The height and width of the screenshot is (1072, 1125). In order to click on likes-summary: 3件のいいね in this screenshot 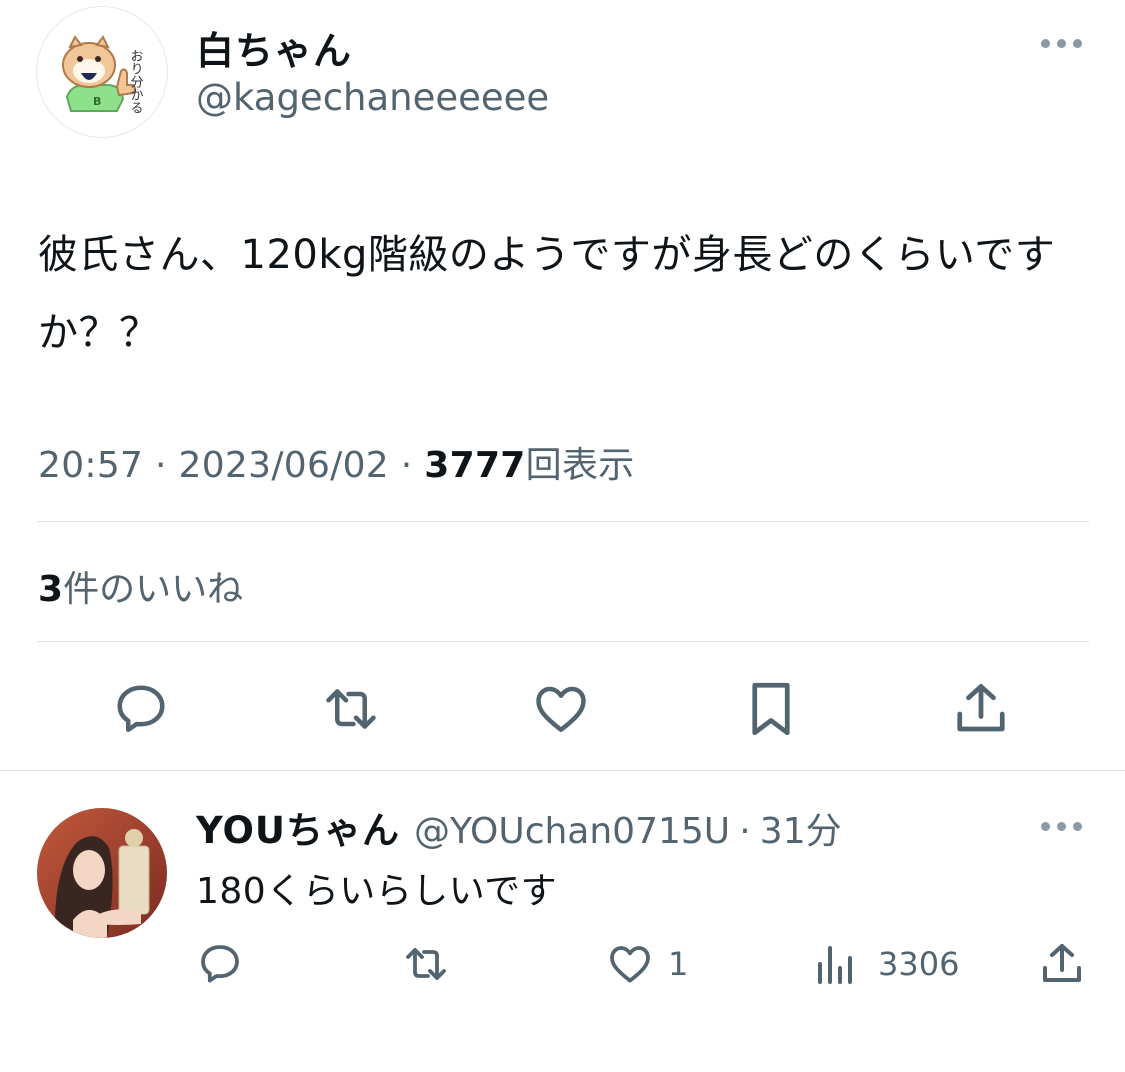, I will do `click(140, 586)`.